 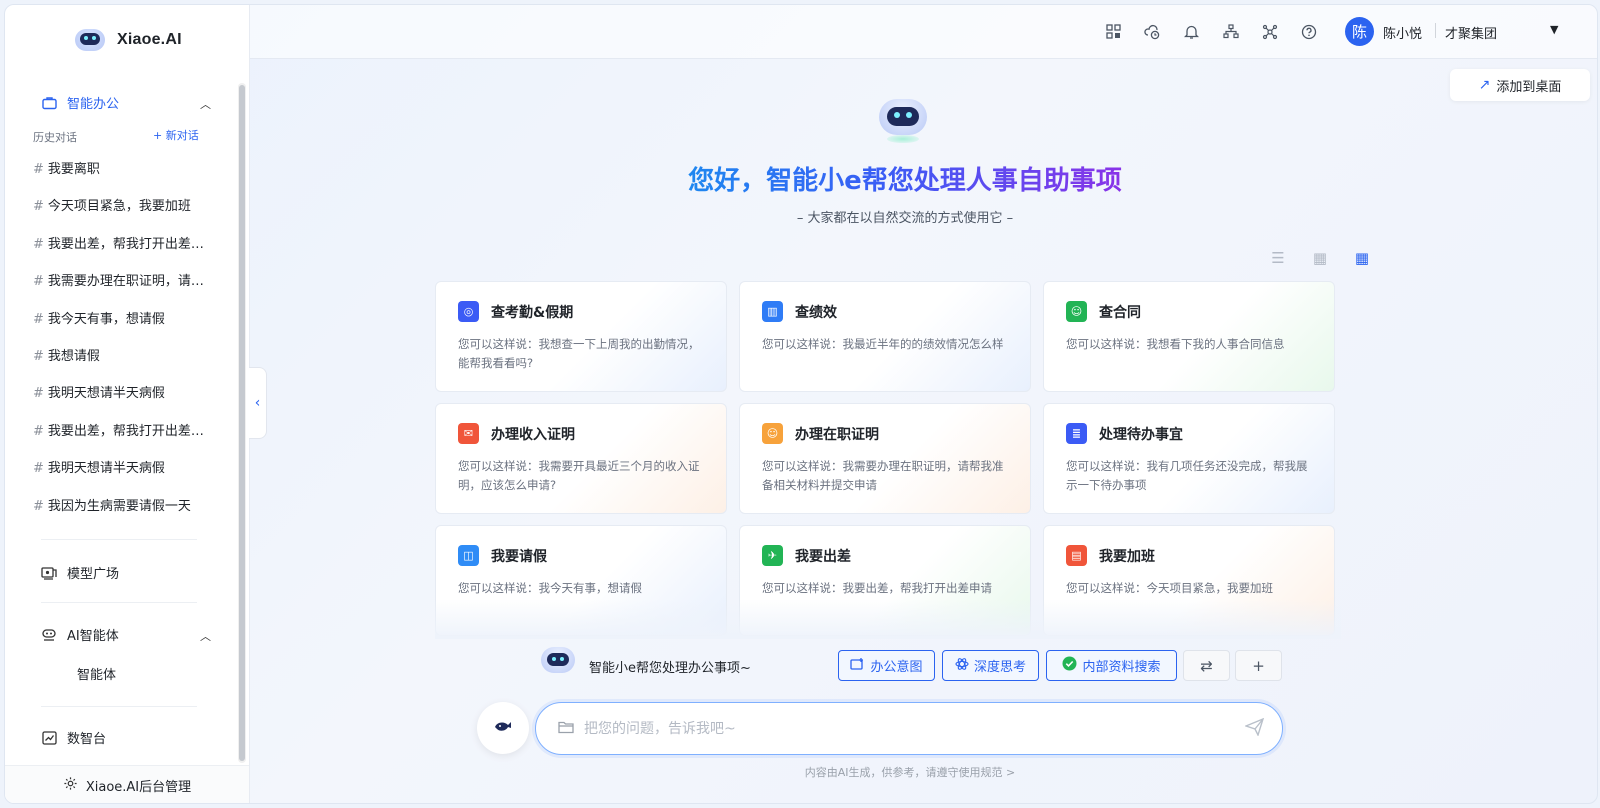 I want to click on bell-icon, so click(x=1191, y=31).